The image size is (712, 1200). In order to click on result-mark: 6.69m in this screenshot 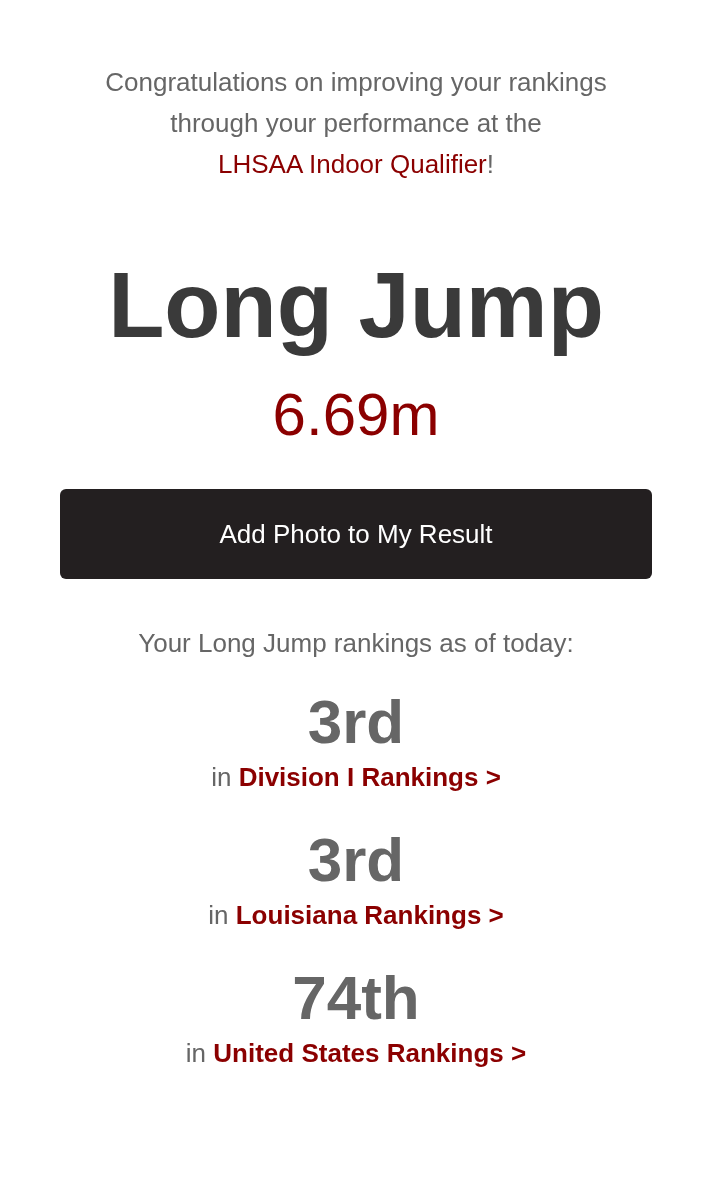, I will do `click(356, 415)`.